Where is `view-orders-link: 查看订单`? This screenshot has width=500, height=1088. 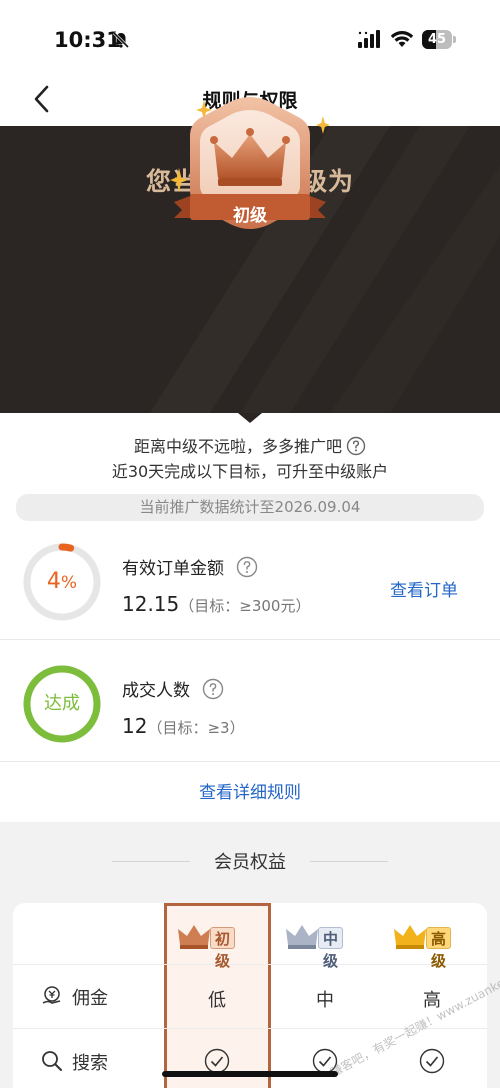
view-orders-link: 查看订单 is located at coordinates (424, 588).